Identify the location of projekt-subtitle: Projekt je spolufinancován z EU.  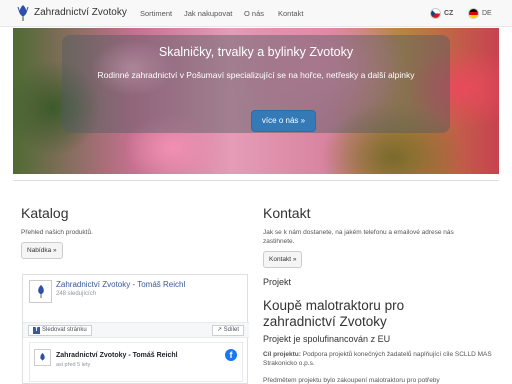
(327, 339).